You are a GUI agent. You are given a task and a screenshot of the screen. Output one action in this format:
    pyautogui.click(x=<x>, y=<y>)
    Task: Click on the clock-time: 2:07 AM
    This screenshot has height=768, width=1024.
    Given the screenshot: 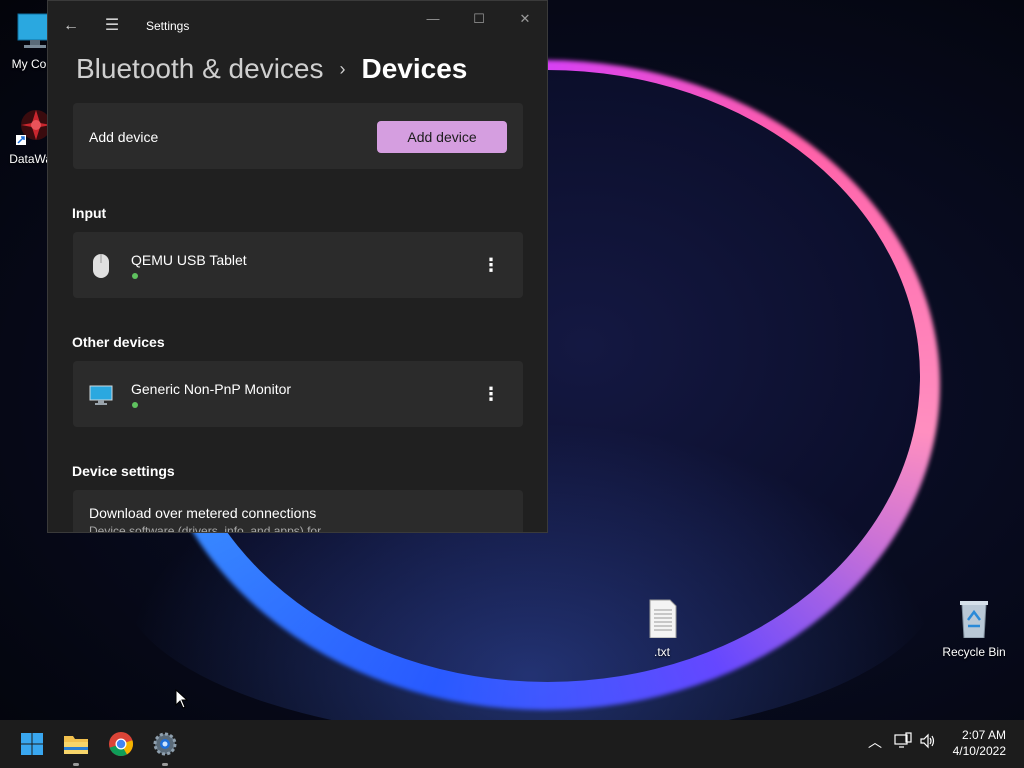 What is the action you would take?
    pyautogui.click(x=983, y=735)
    